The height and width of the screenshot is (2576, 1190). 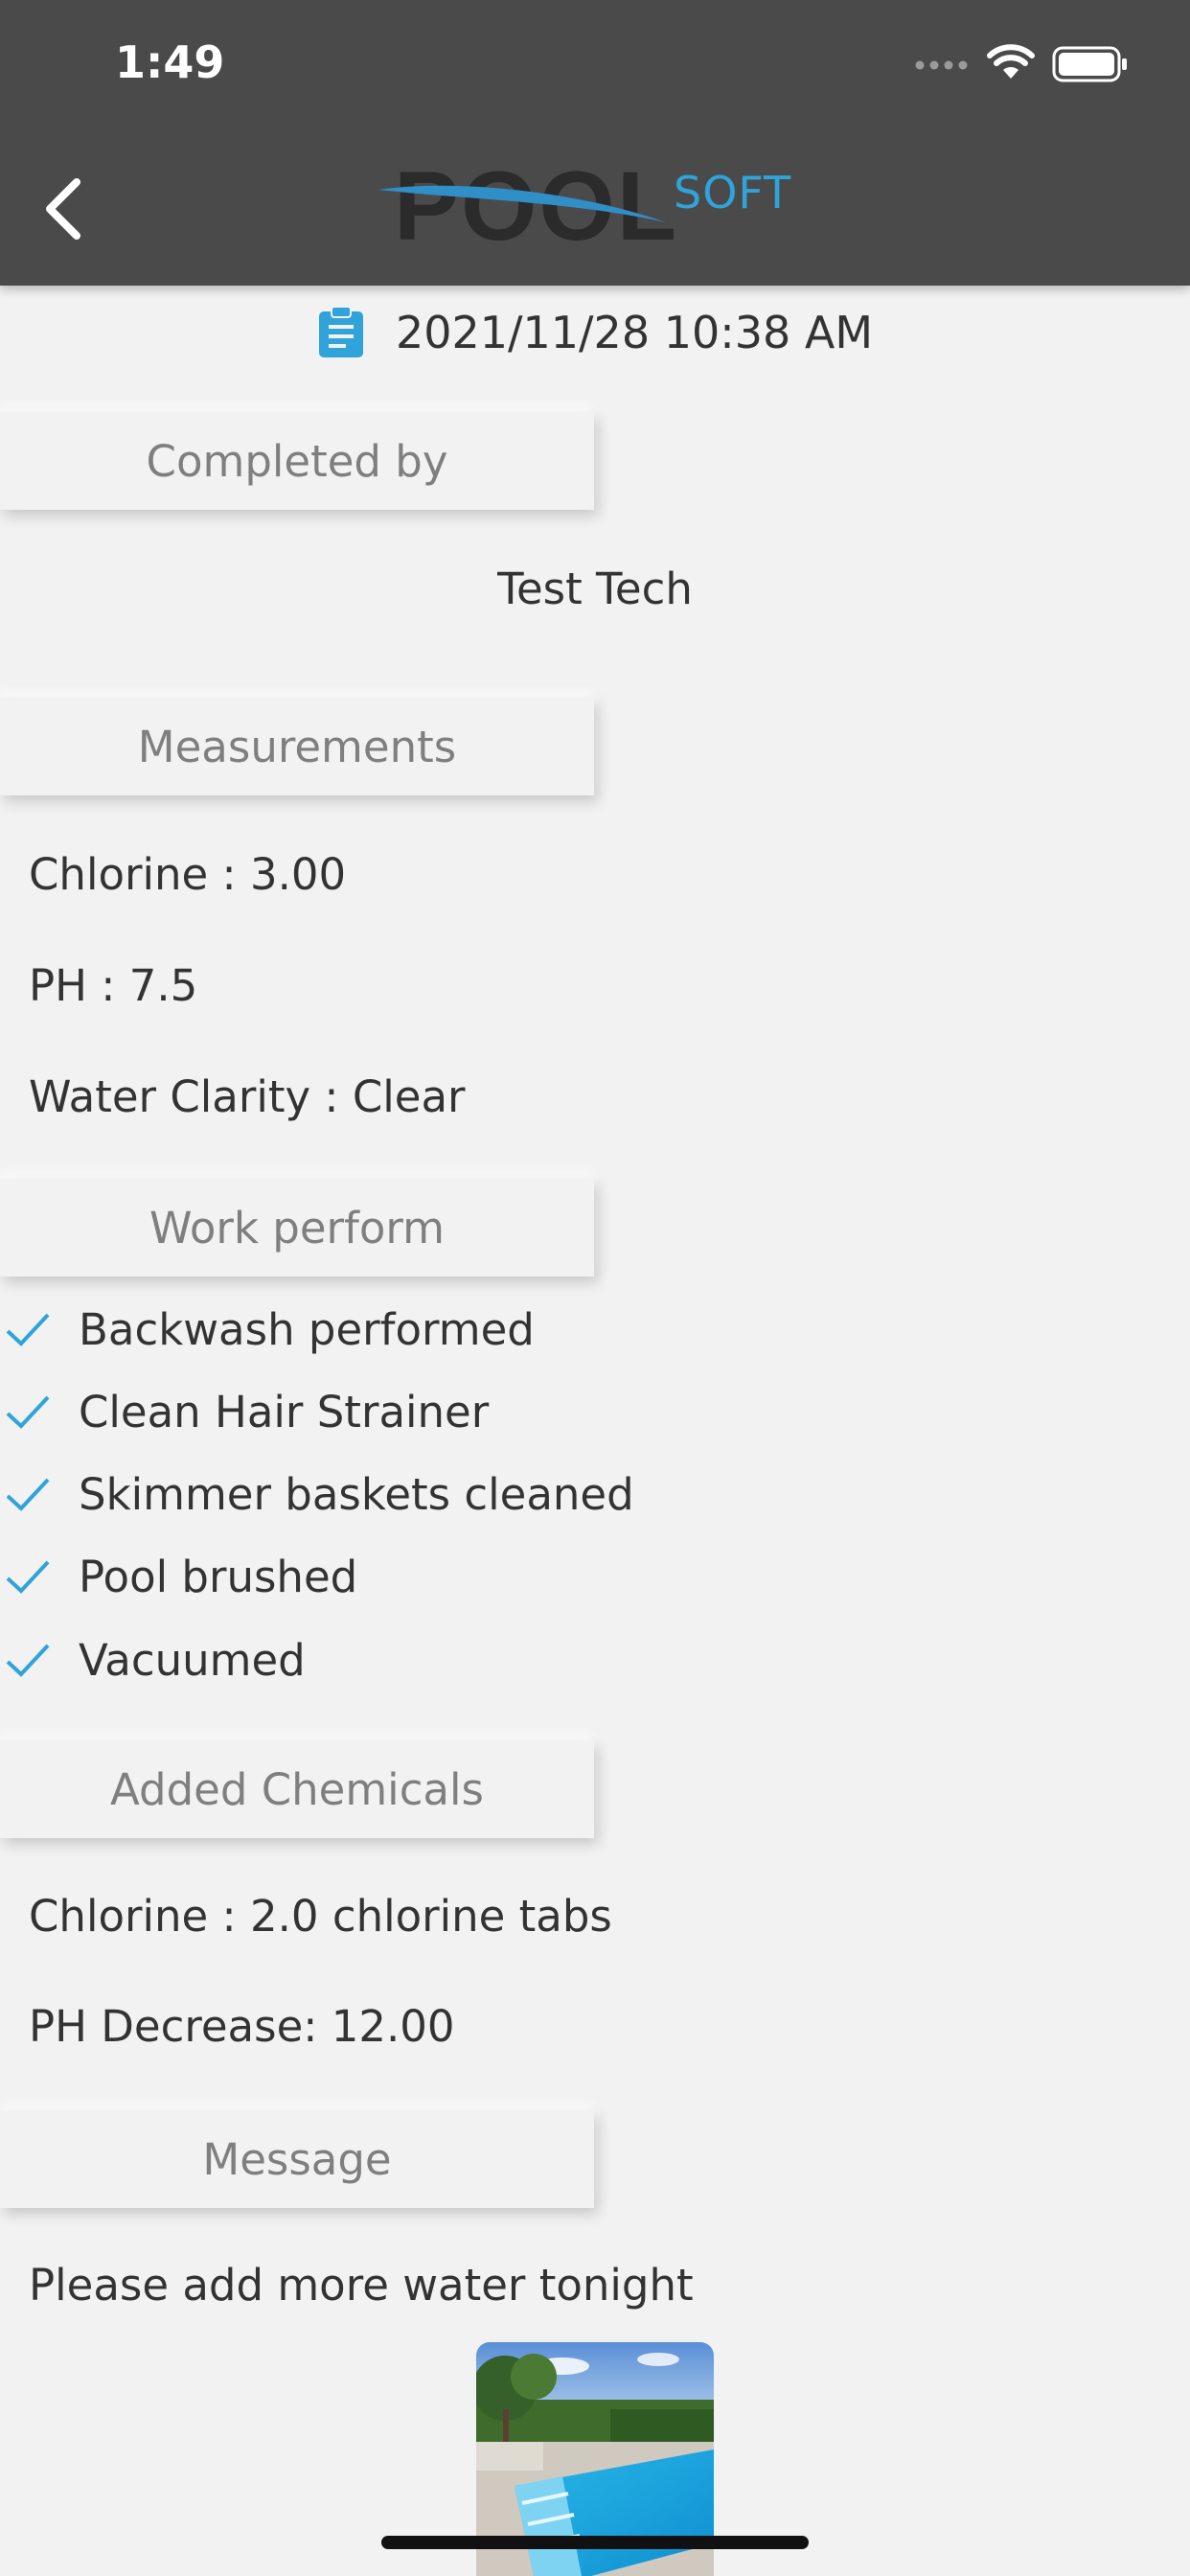 What do you see at coordinates (635, 332) in the screenshot?
I see `report-date: 2021/11/28 10:38 AM` at bounding box center [635, 332].